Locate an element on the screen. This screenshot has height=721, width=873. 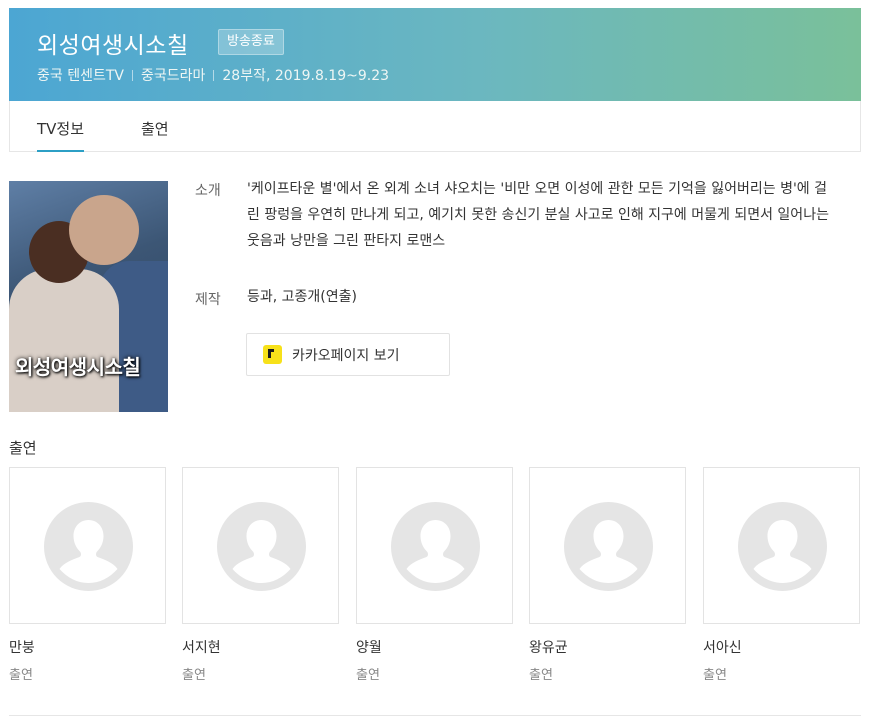
cast-heading: 출연 is located at coordinates (23, 448).